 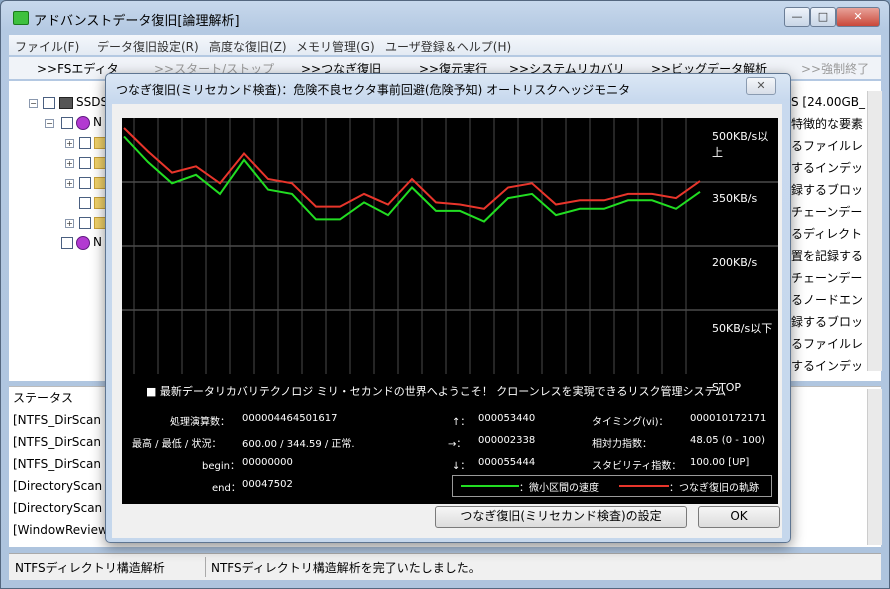 What do you see at coordinates (267, 462) in the screenshot?
I see `begin-value: 00000000` at bounding box center [267, 462].